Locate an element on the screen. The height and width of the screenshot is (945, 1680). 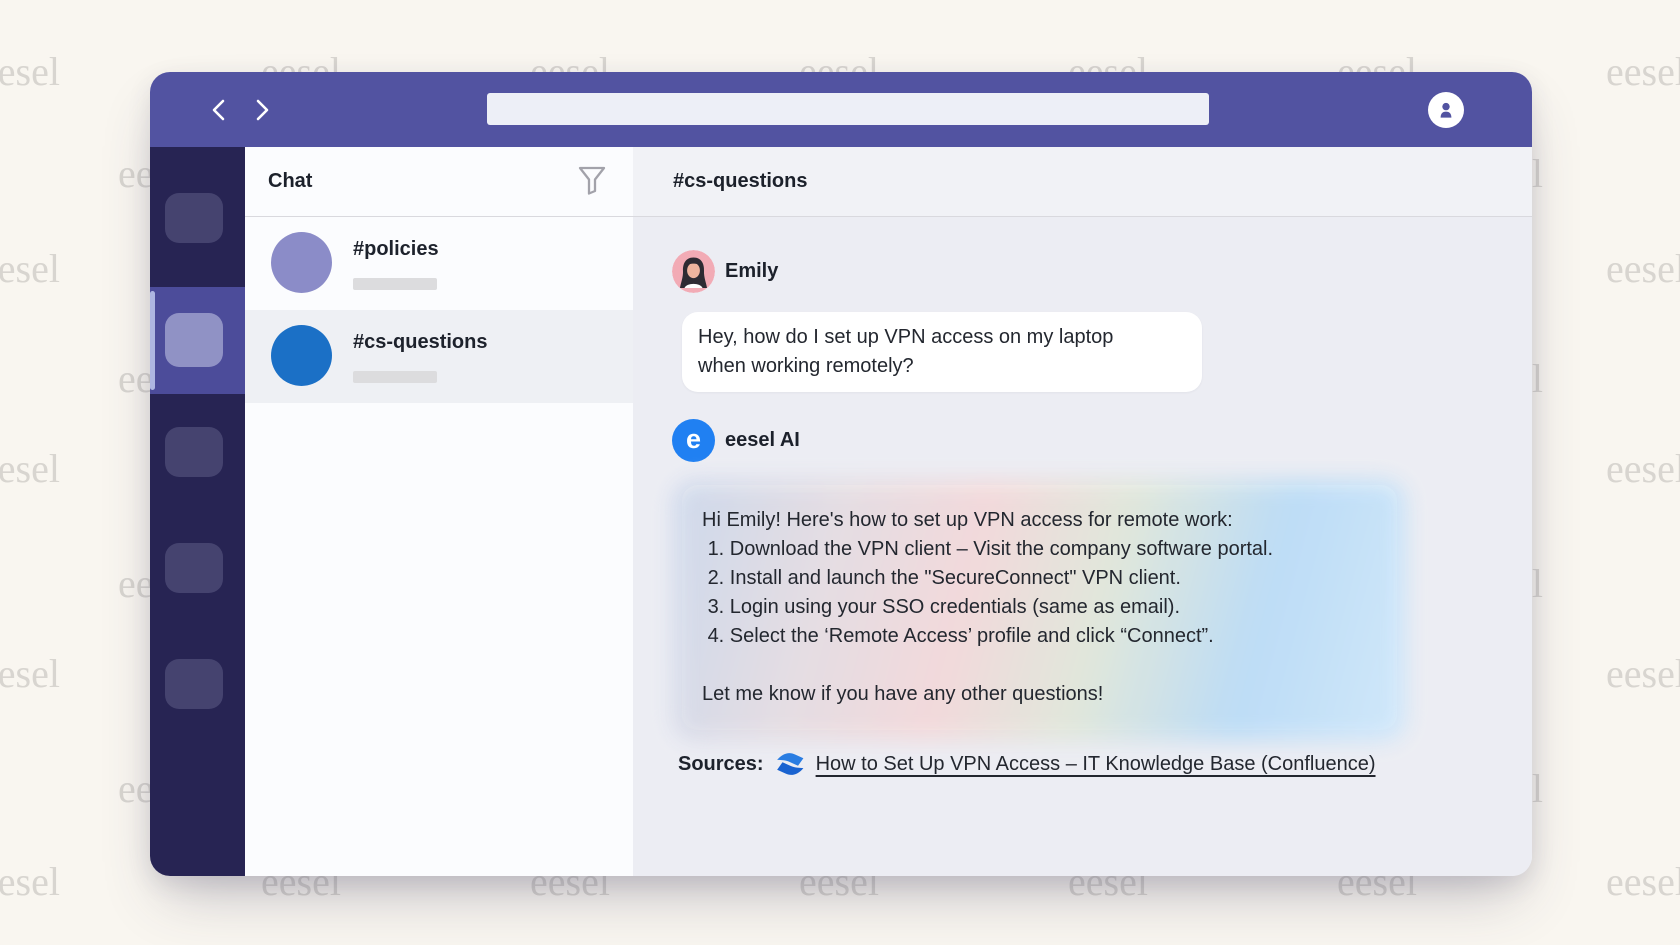
channel-row-policies: #policies is located at coordinates (439, 263).